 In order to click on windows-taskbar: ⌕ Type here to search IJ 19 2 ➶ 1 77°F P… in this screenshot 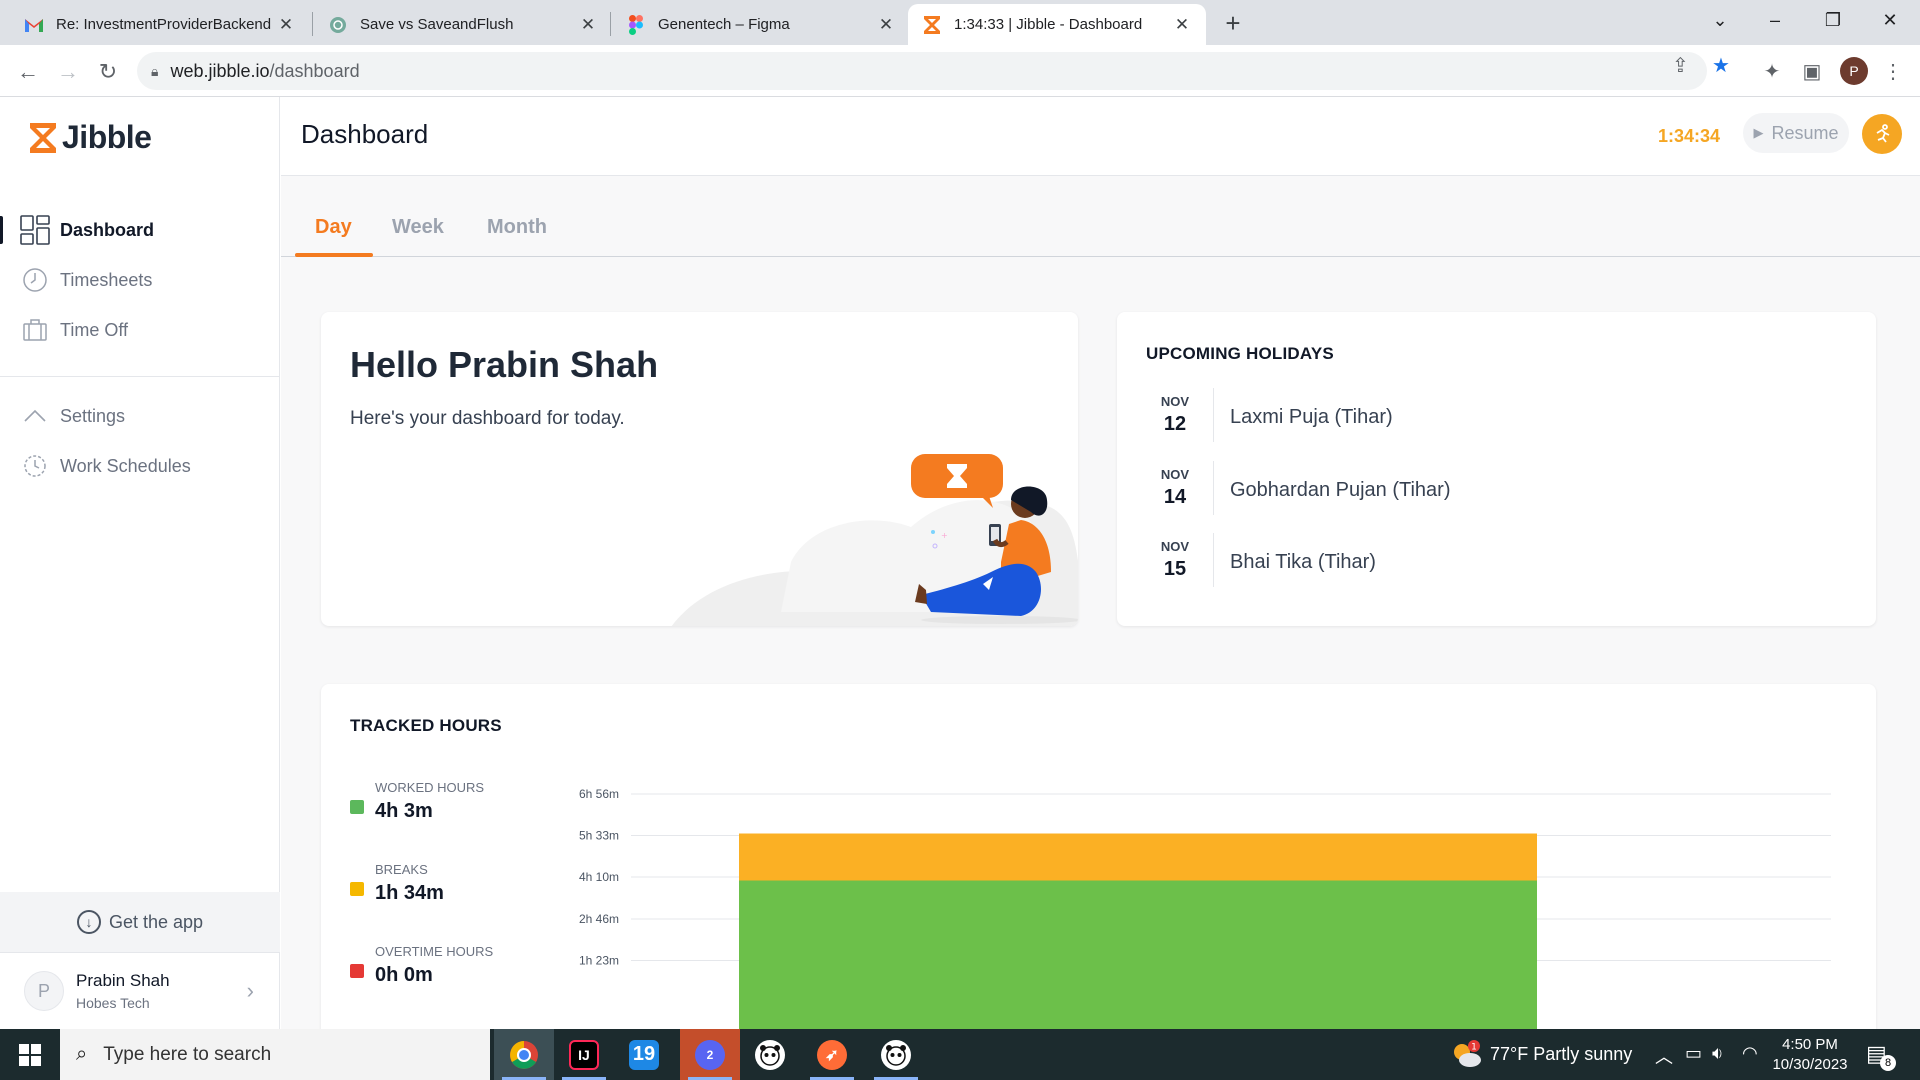, I will do `click(960, 1054)`.